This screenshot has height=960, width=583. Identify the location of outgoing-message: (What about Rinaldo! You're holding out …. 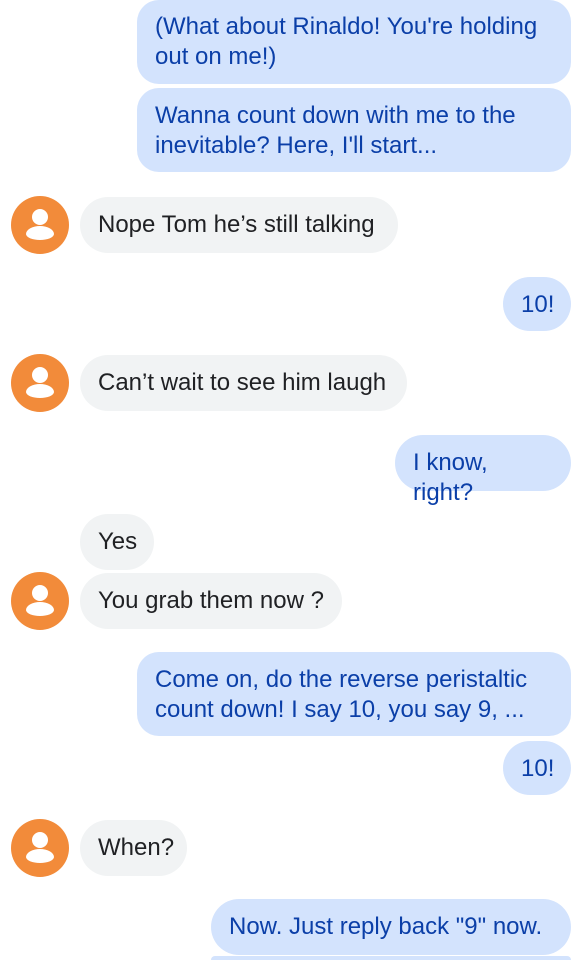
(354, 42).